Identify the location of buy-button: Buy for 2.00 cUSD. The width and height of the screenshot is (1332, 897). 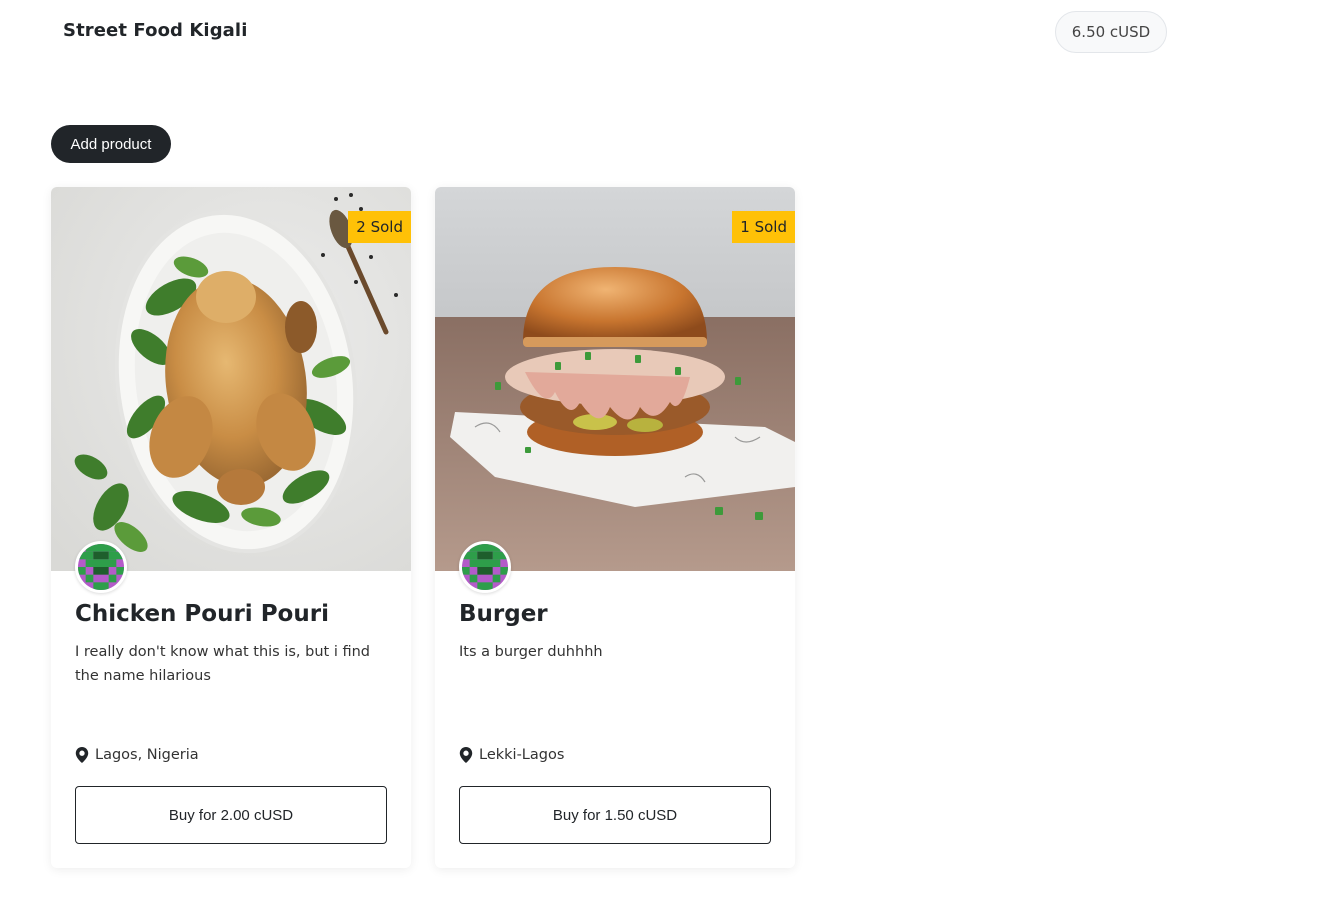
(231, 815).